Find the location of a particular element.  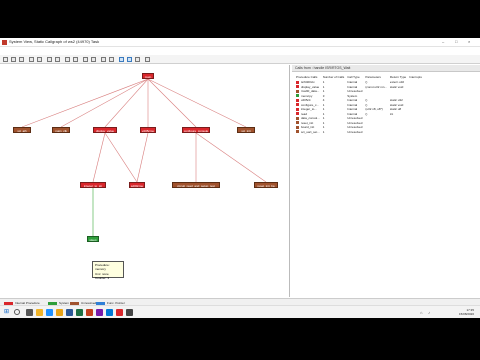

zoom-fit-icon is located at coordinates (129, 59).